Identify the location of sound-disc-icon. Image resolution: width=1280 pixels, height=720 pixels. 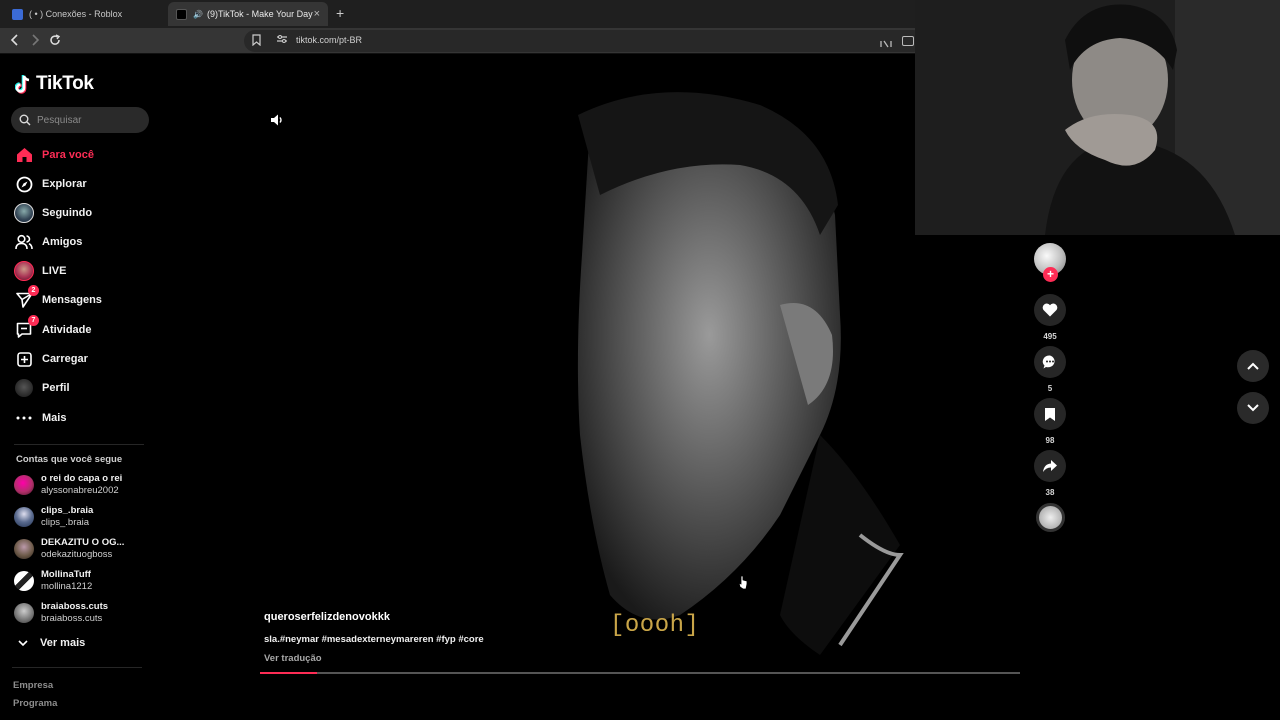
(1050, 517).